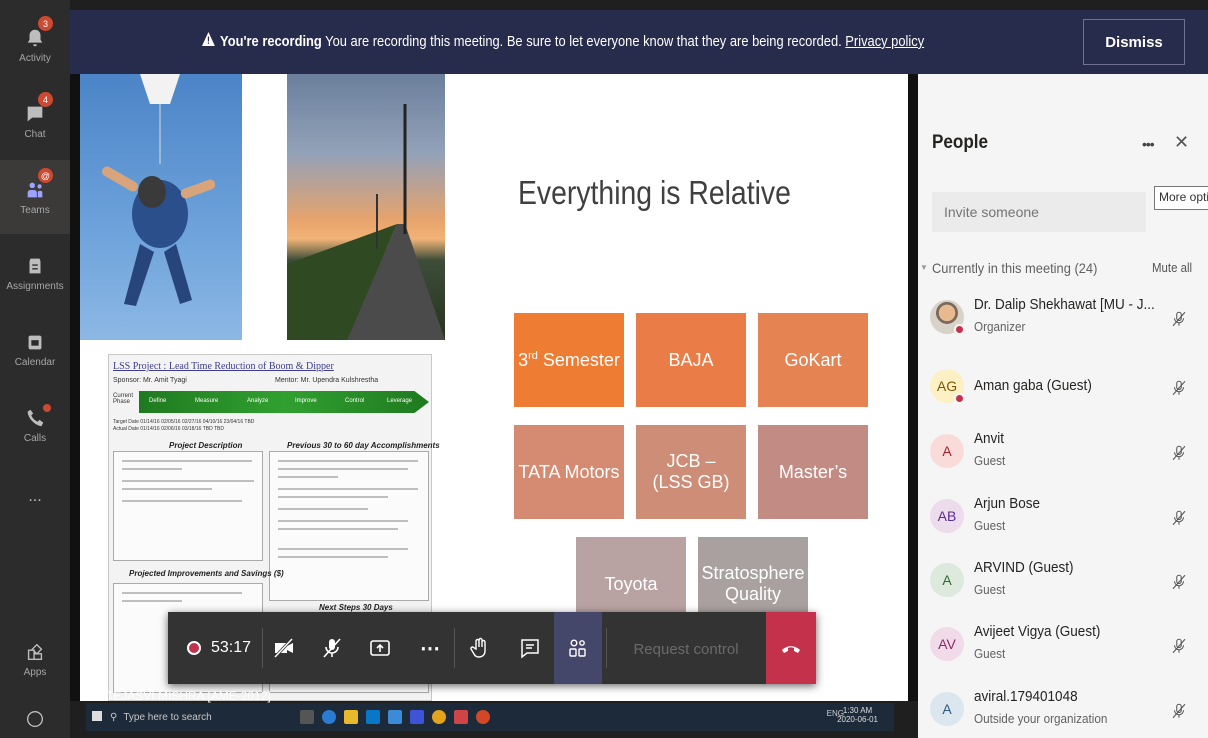 Image resolution: width=1208 pixels, height=738 pixels. What do you see at coordinates (327, 380) in the screenshot?
I see `lss-mentor: Mentor: Mr. Upendra Kulshrestha` at bounding box center [327, 380].